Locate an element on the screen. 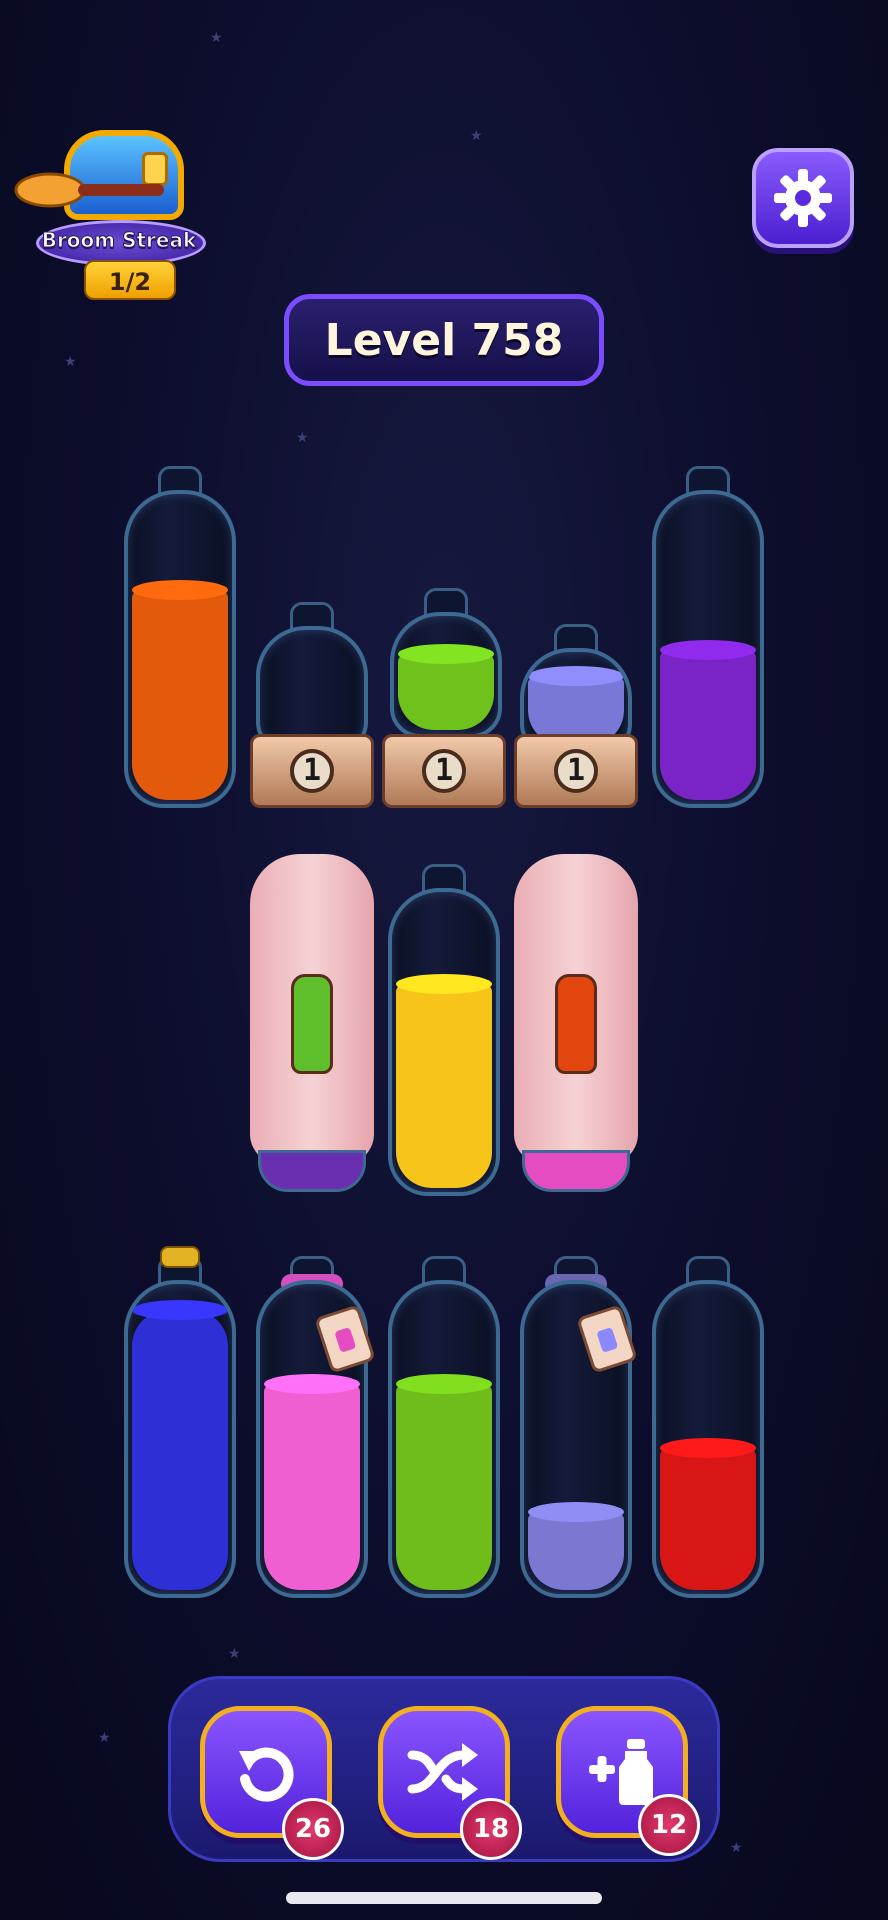  liquid-lavender is located at coordinates (576, 1551).